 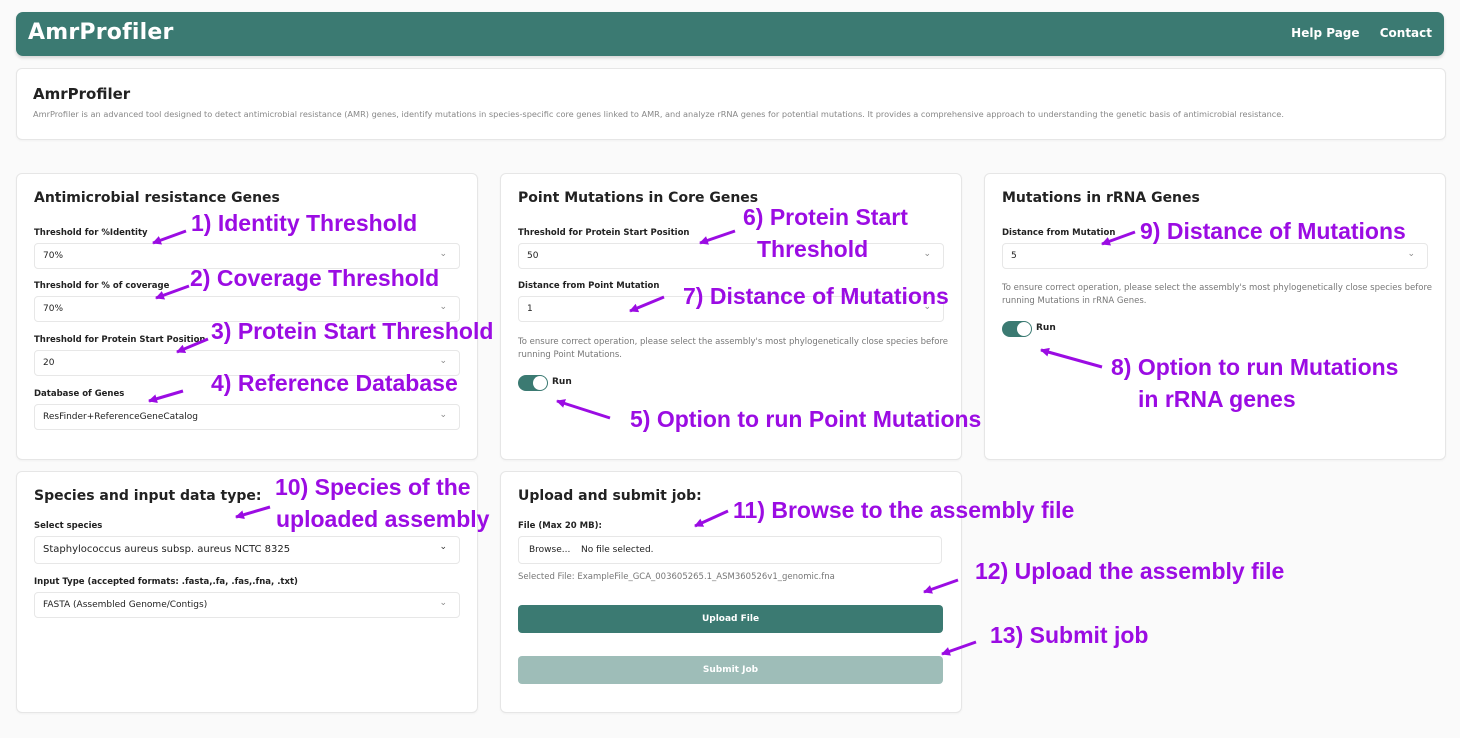 I want to click on protein-start-threshold-label: Threshold for Protein Start Position, so click(x=120, y=340).